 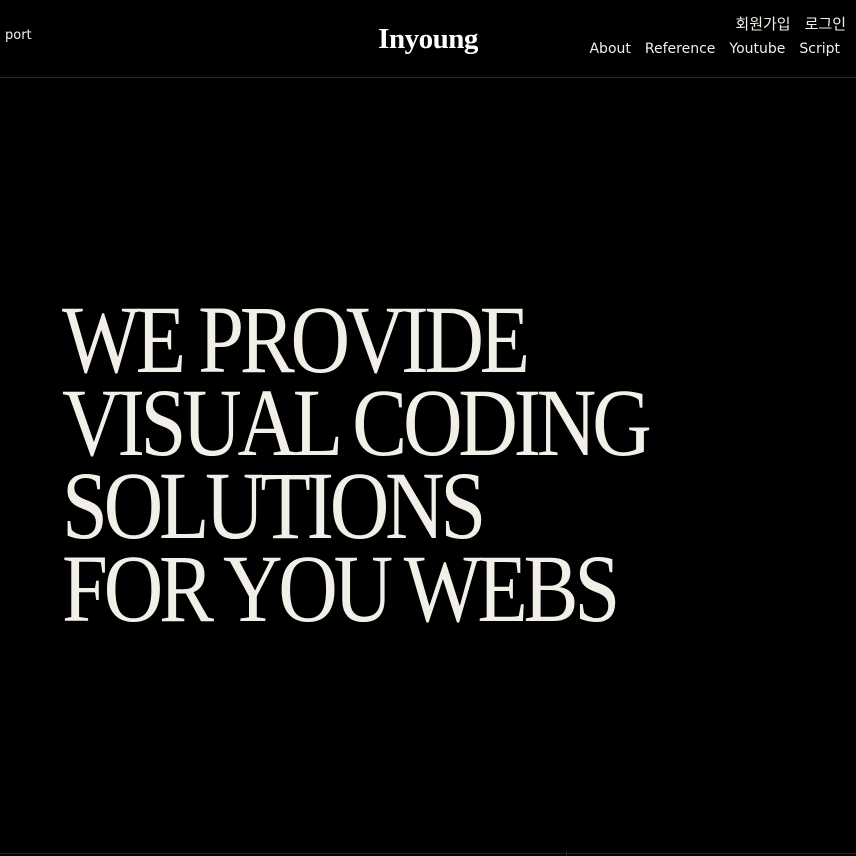 I want to click on bottom-divider, so click(x=428, y=853).